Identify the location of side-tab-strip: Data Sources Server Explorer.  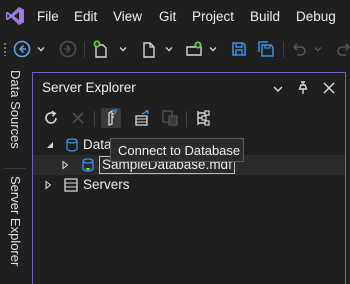
(15, 174).